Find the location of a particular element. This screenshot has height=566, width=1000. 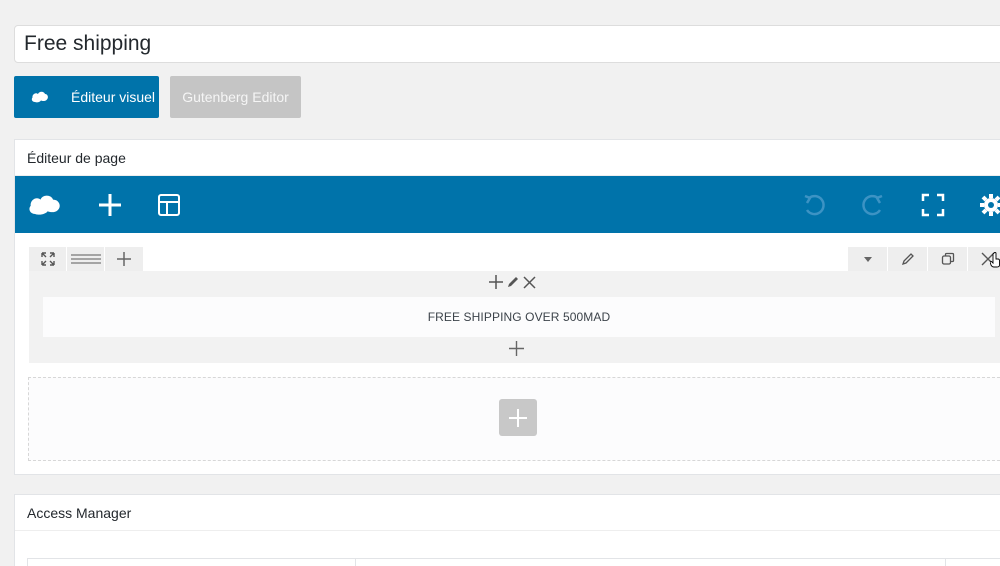

builder-logo-icon is located at coordinates (45, 205).